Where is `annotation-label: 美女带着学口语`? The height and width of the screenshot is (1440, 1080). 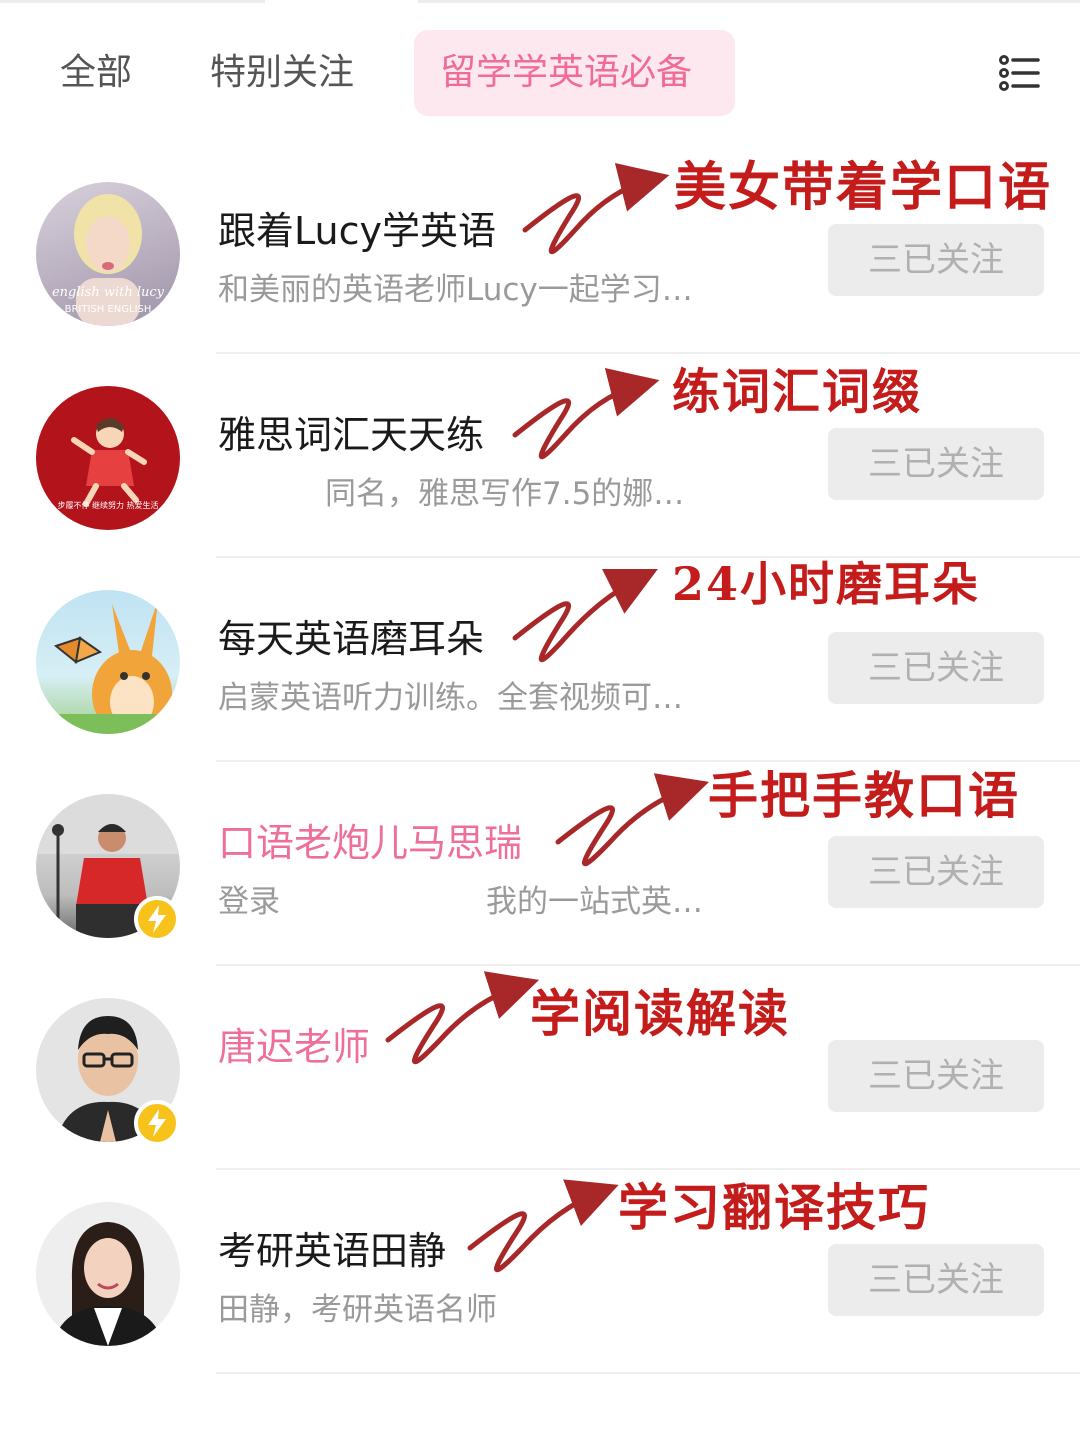 annotation-label: 美女带着学口语 is located at coordinates (863, 187).